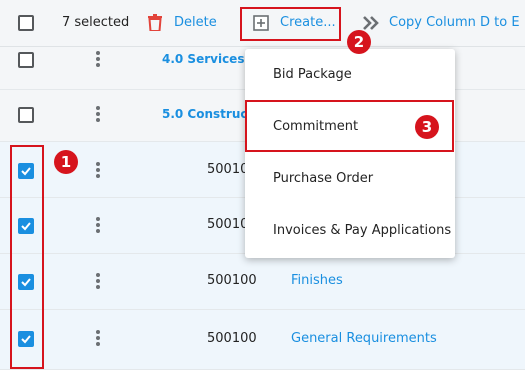 The width and height of the screenshot is (525, 379). I want to click on menu-item-purchase-order: Purchase Order, so click(350, 179).